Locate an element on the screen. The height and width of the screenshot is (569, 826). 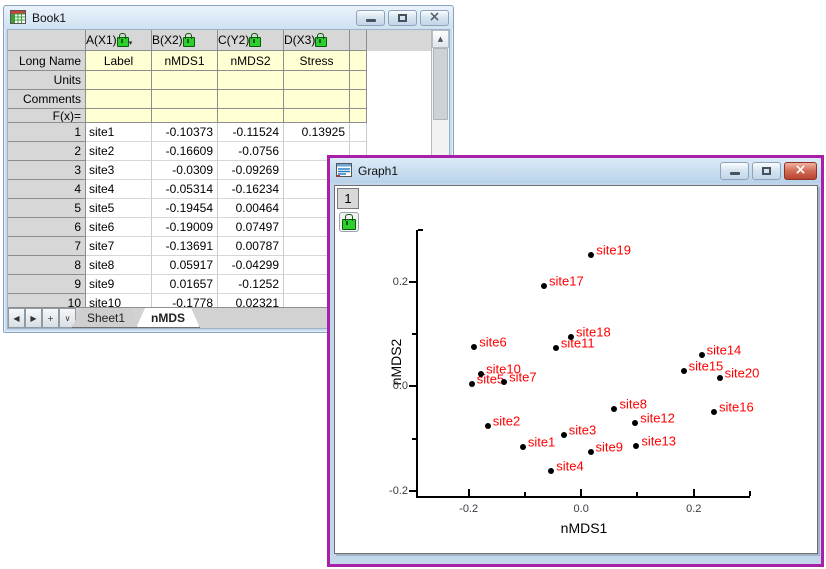
data-cell: site6 is located at coordinates (119, 227).